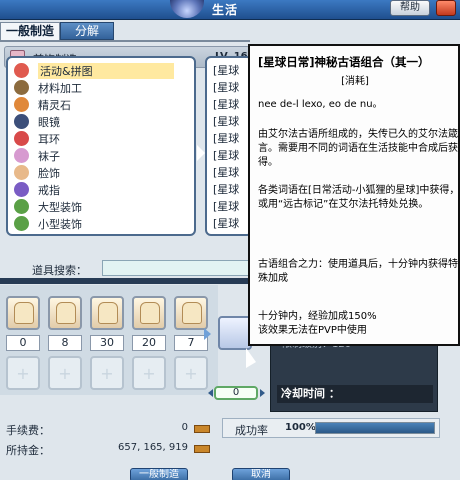 This screenshot has height=480, width=460. I want to click on tooltip-effect-header: 古语组合之力：使用道具后，十分钟内获得特殊加成, so click(358, 271).